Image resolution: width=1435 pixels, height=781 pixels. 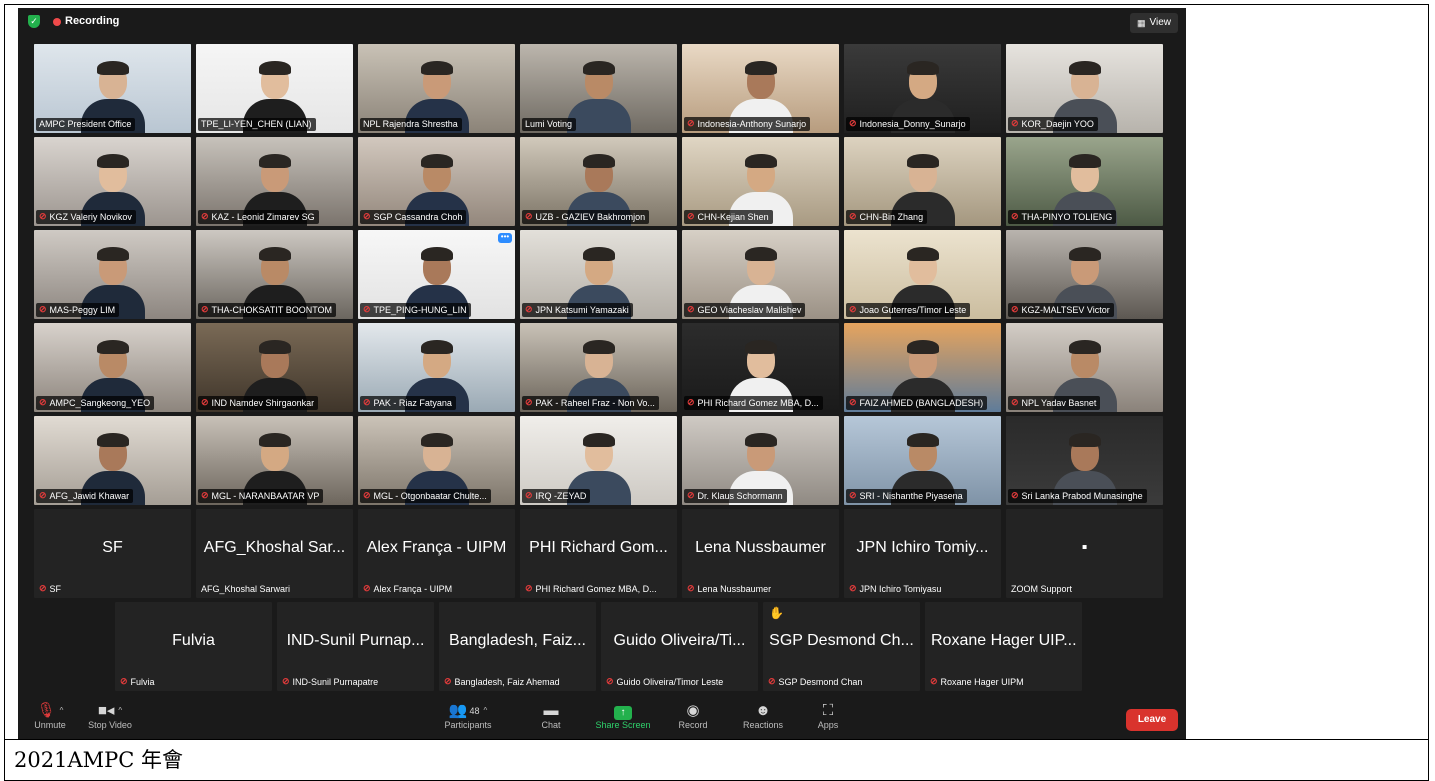 I want to click on participant-name-label: ⊘ Lena Nussbaumer, so click(x=729, y=589).